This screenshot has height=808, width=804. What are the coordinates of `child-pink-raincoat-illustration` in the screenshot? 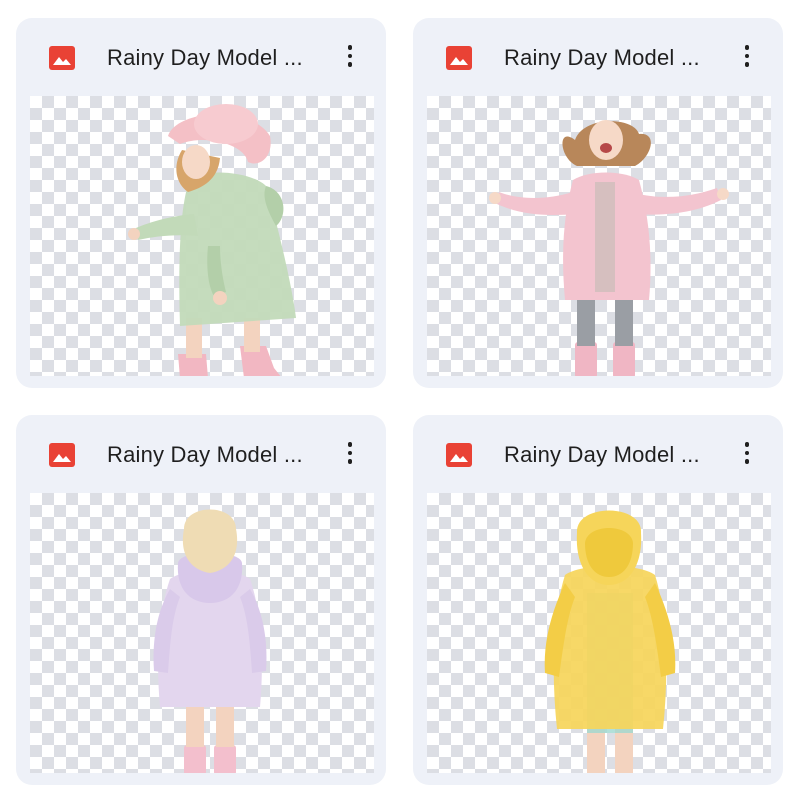 It's located at (609, 248).